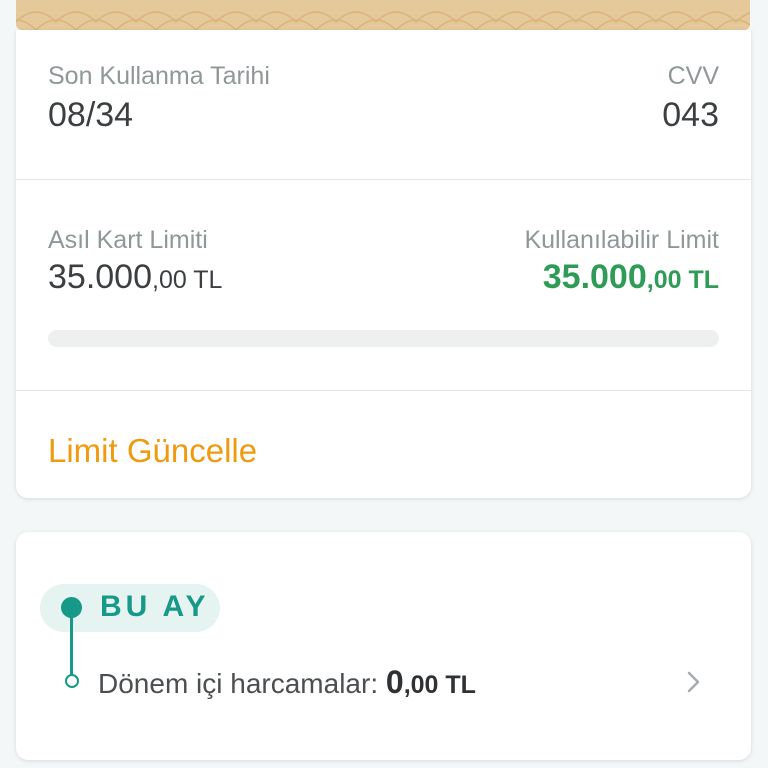  I want to click on main-limit-int: 35.000, so click(100, 277).